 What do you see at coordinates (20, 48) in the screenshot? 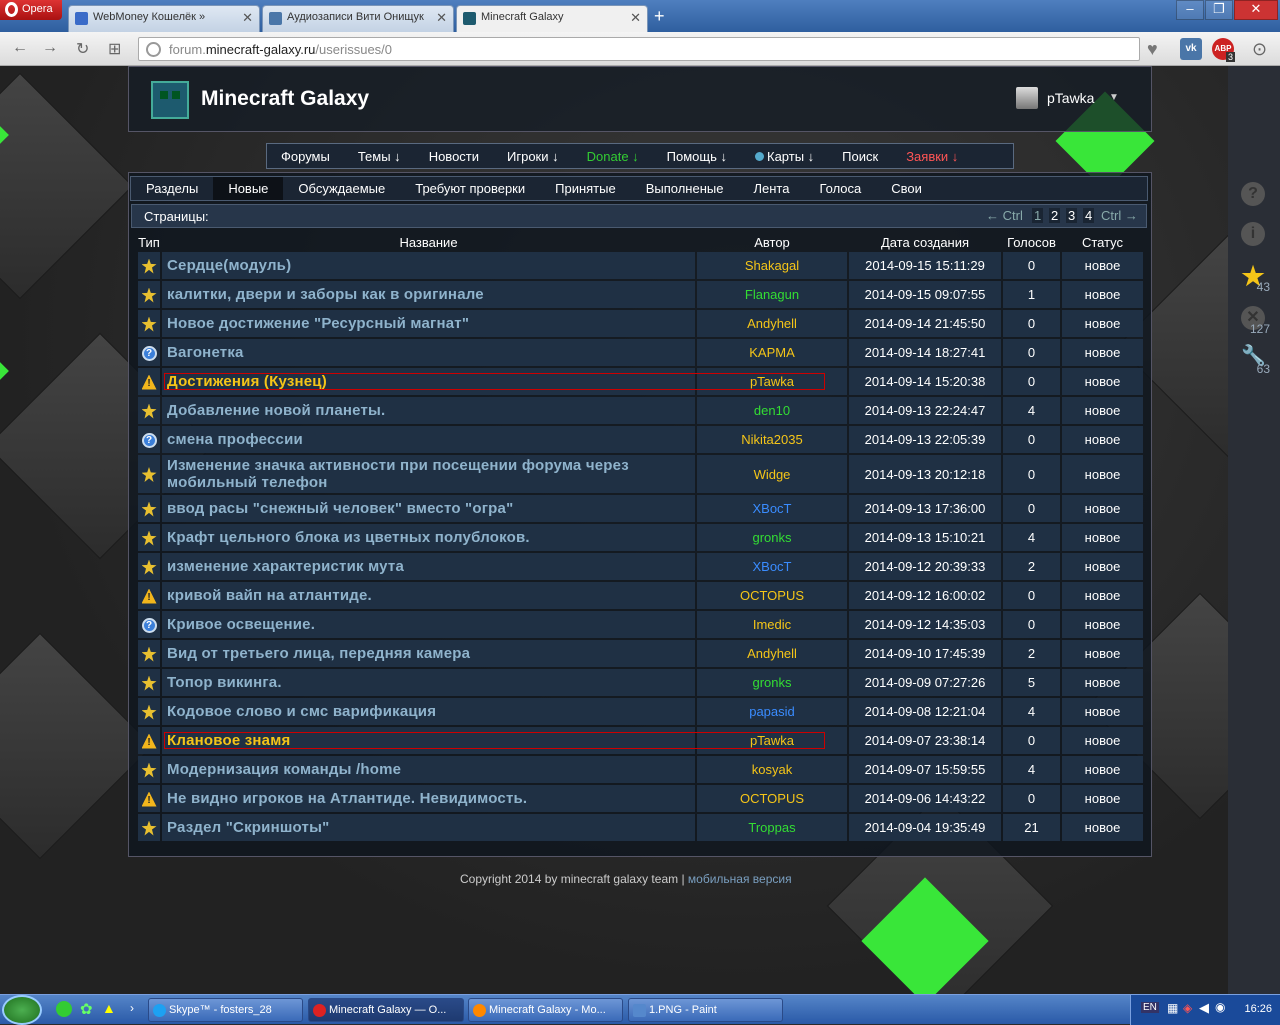
I see `back-icon: ←` at bounding box center [20, 48].